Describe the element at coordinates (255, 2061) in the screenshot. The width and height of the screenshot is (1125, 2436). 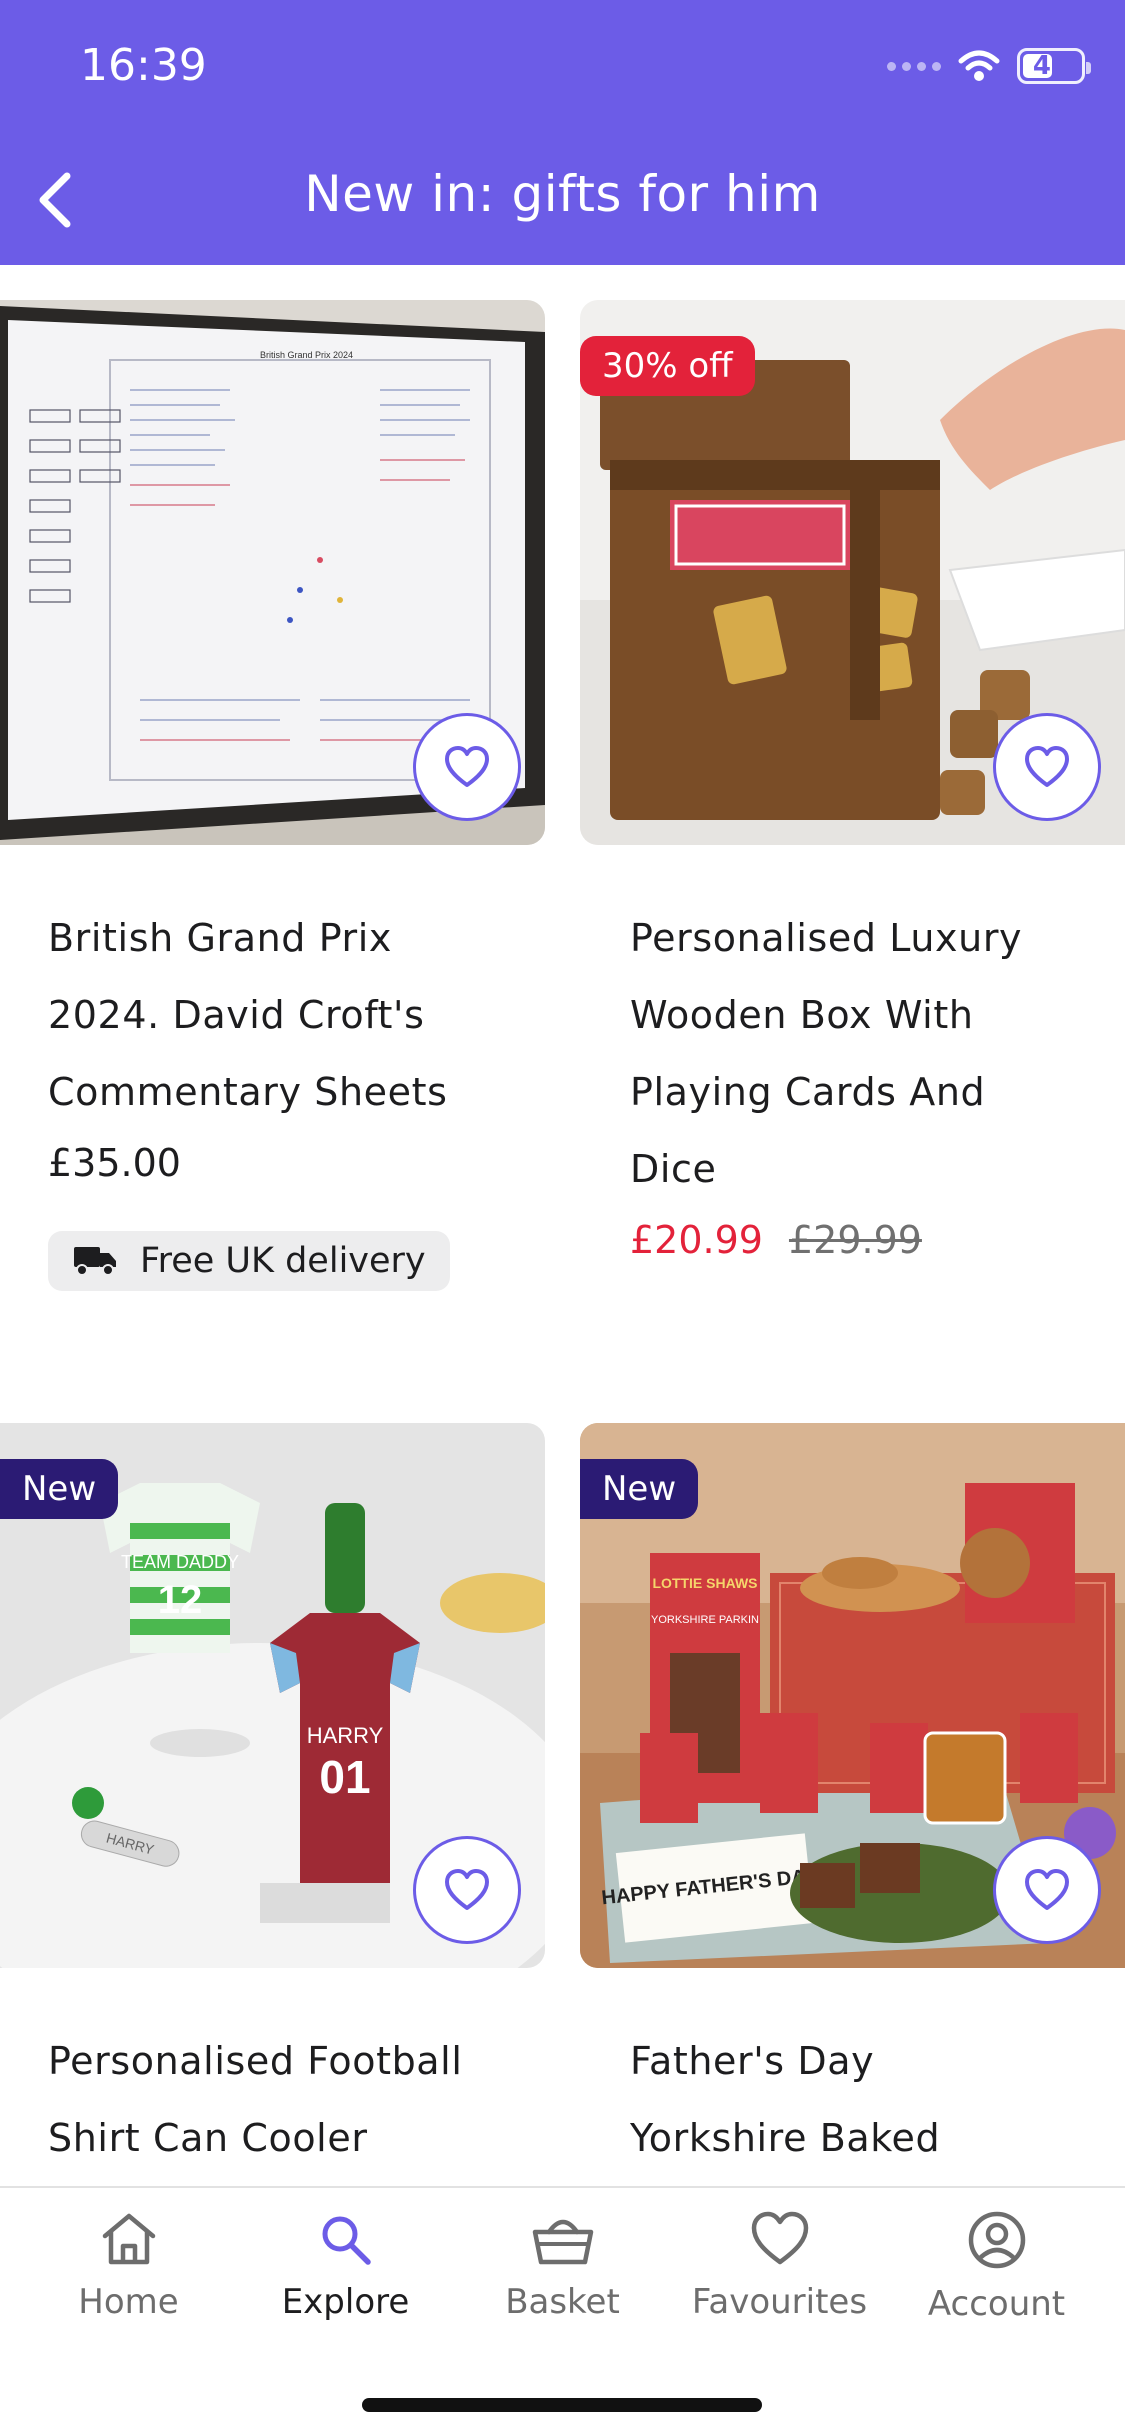
I see `title-line: Personalised Football` at that location.